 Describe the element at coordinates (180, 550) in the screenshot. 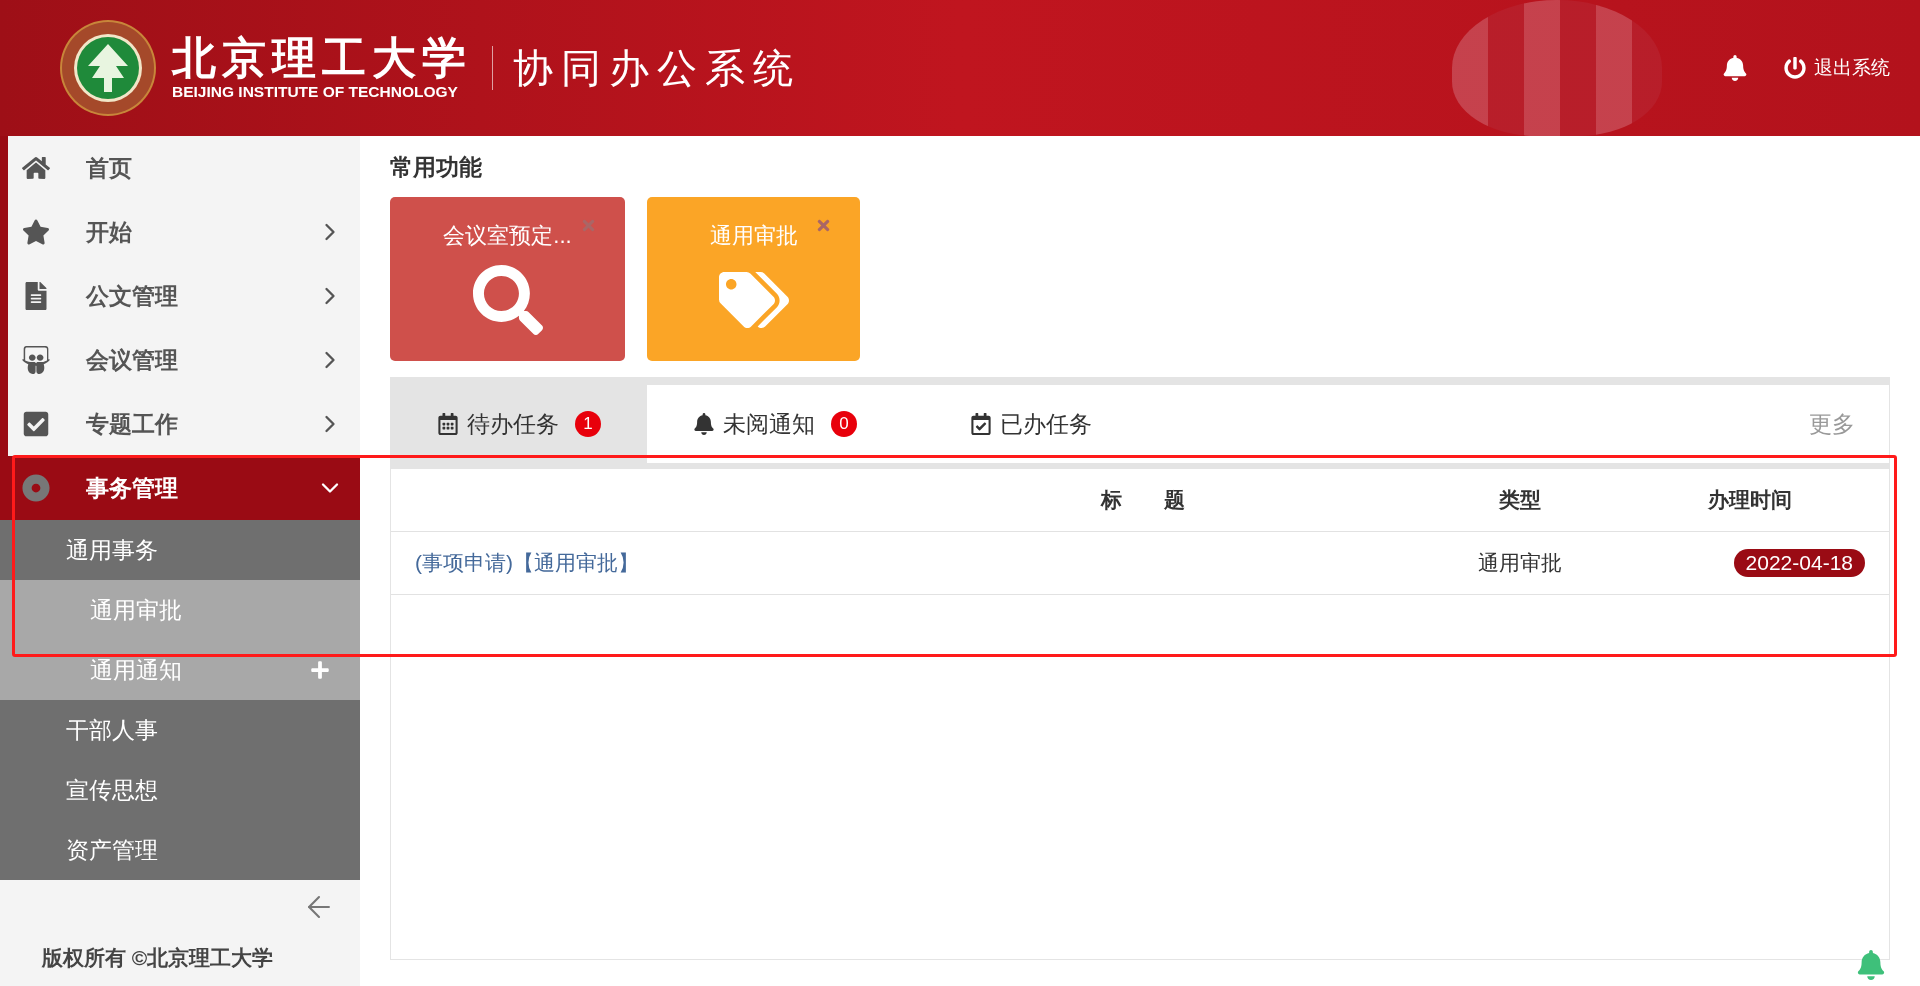

I see `sidebar-subitem: 通用事务` at that location.